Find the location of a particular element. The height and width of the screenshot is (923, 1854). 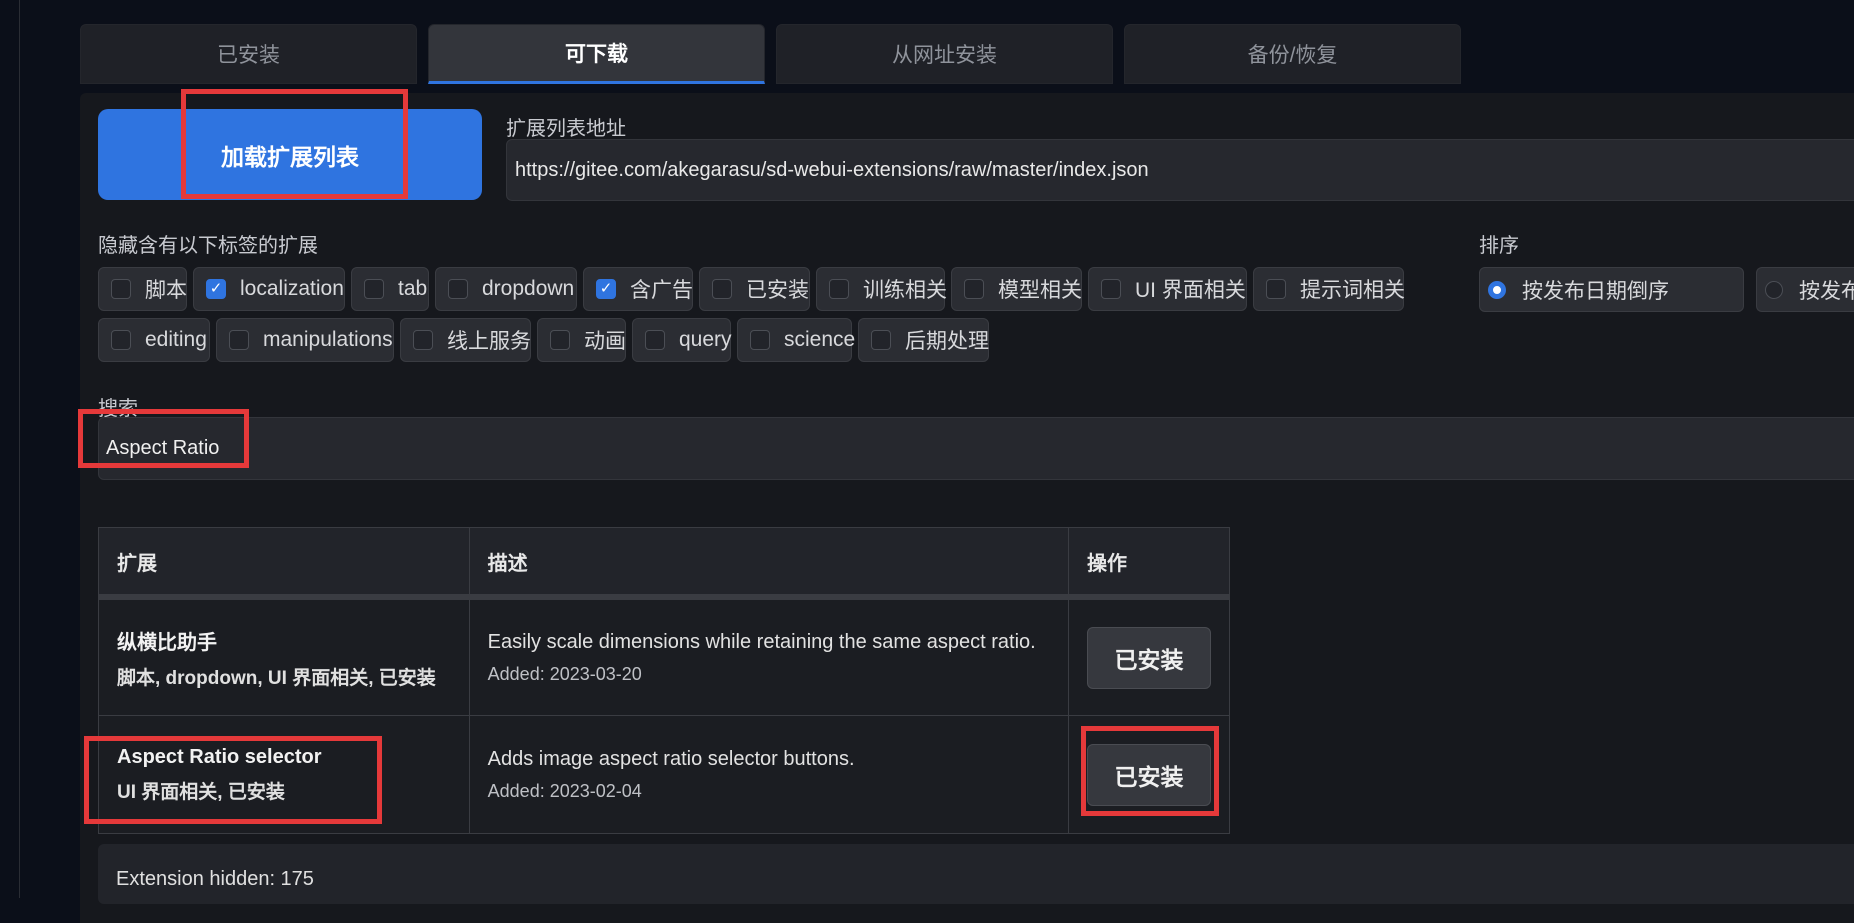

extension-added-date: Added: 2023-03-20 is located at coordinates (564, 673).